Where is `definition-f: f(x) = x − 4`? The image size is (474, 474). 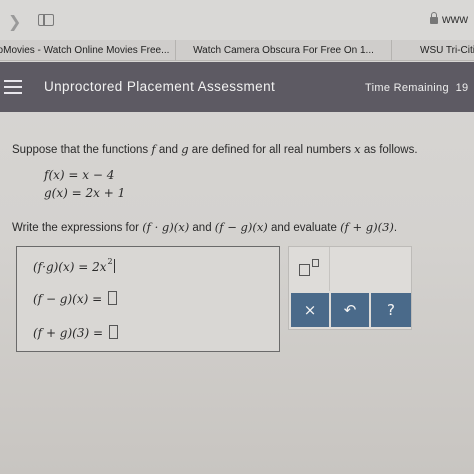
definition-f: f(x) = x − 4 is located at coordinates (79, 175).